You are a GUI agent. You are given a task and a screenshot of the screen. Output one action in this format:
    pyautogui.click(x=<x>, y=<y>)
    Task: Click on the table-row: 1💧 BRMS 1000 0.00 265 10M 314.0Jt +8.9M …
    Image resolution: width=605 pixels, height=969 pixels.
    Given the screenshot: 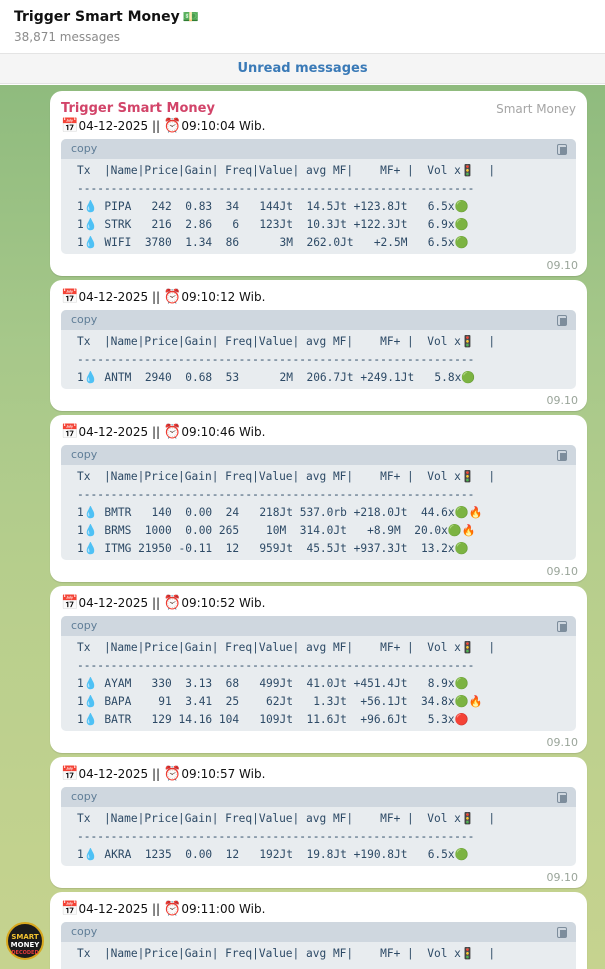 What is the action you would take?
    pyautogui.click(x=276, y=530)
    